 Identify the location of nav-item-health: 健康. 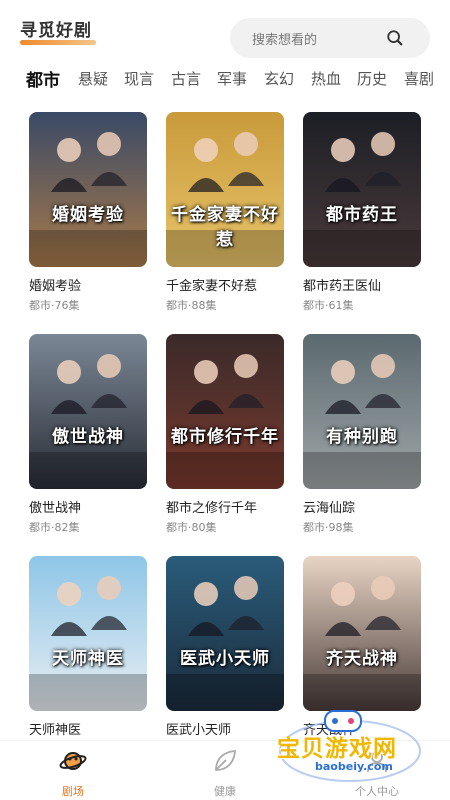
(225, 773).